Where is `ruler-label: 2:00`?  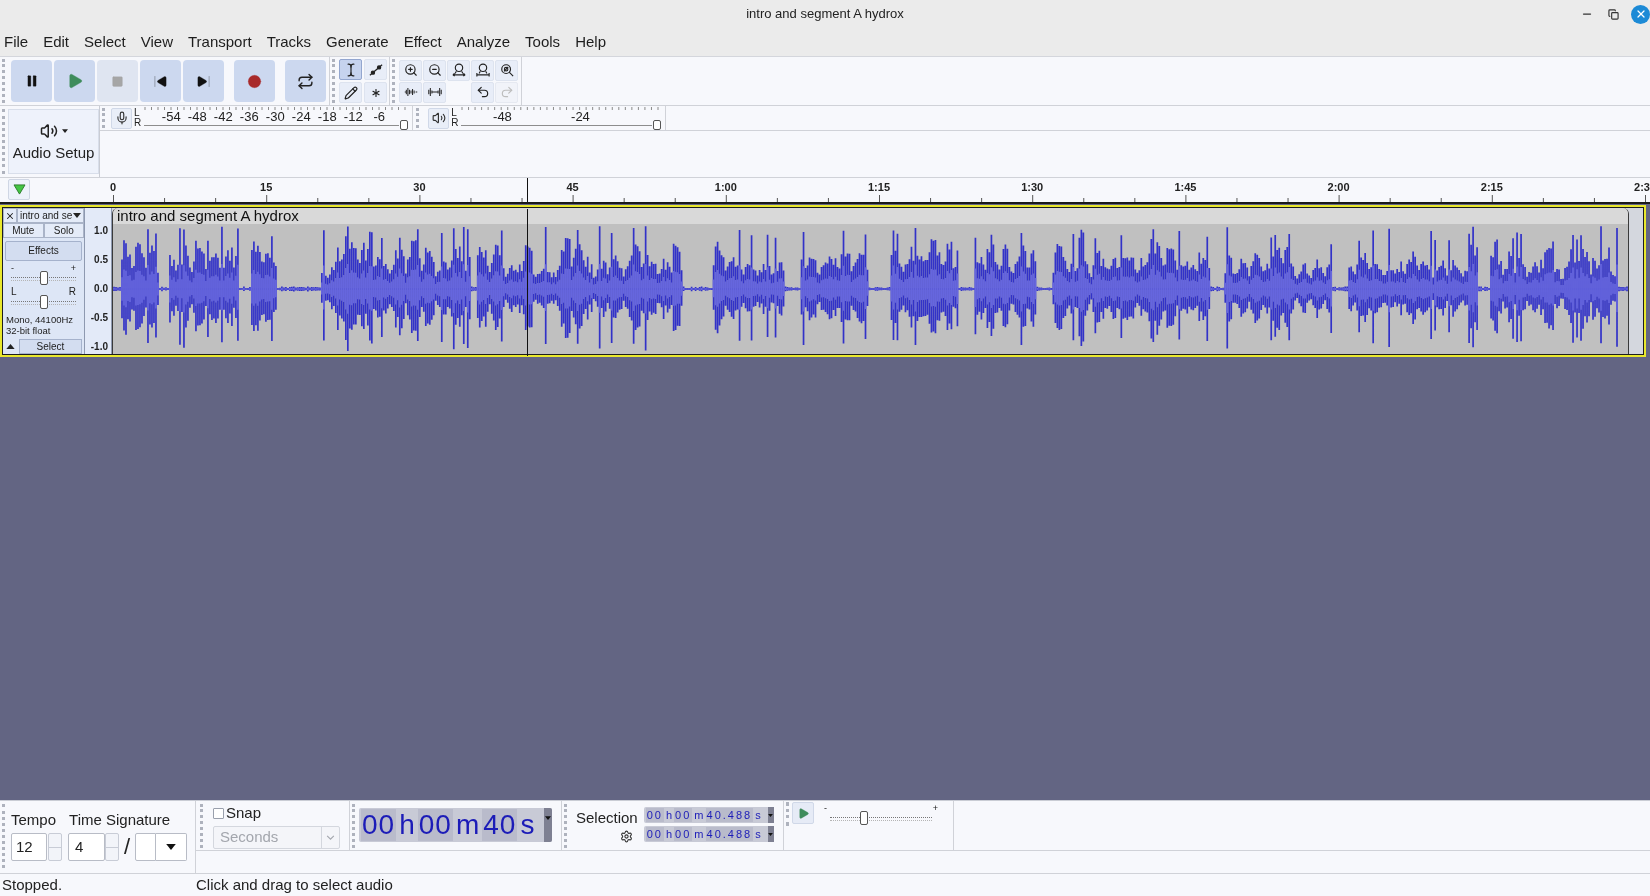
ruler-label: 2:00 is located at coordinates (1338, 187).